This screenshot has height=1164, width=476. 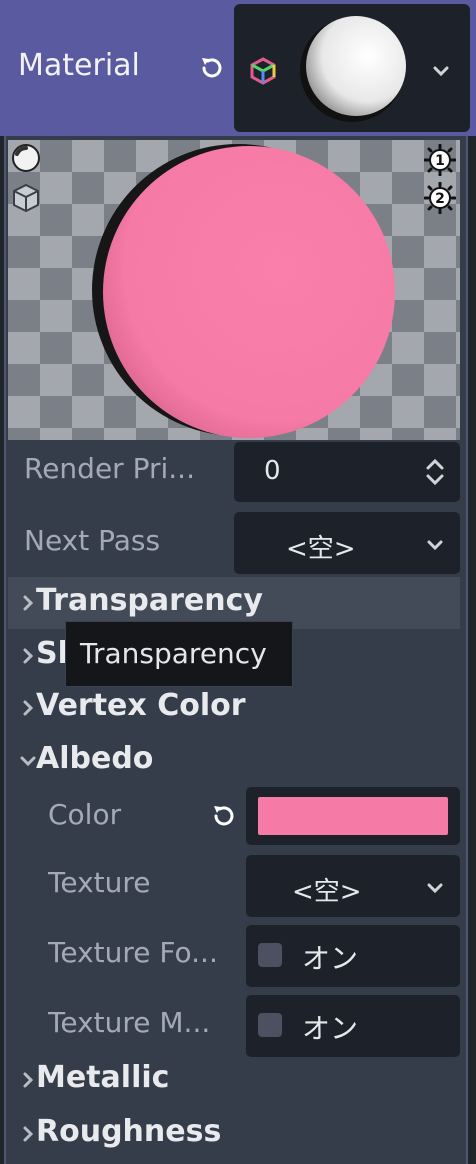 I want to click on spin-arrows-icon, so click(x=435, y=472).